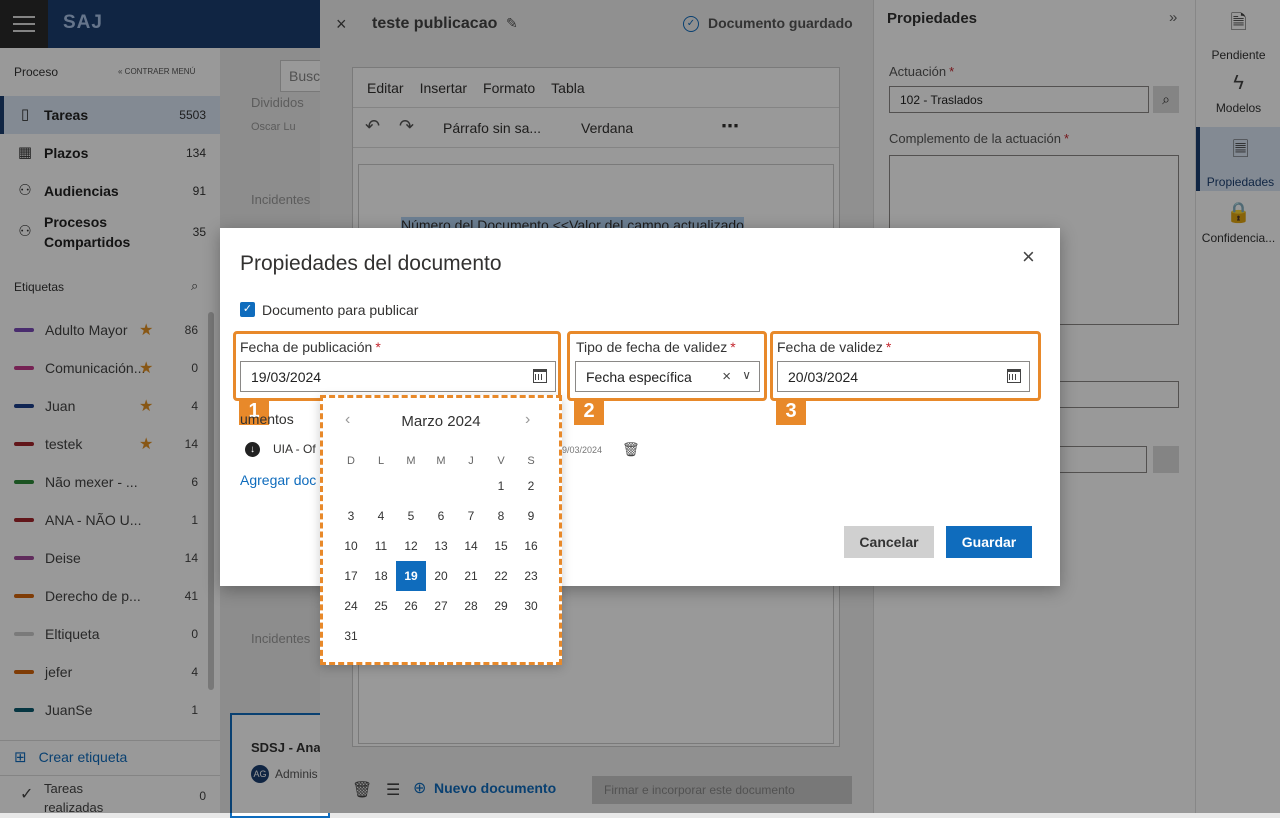 The width and height of the screenshot is (1280, 818). What do you see at coordinates (1028, 257) in the screenshot?
I see `close-icon: ×` at bounding box center [1028, 257].